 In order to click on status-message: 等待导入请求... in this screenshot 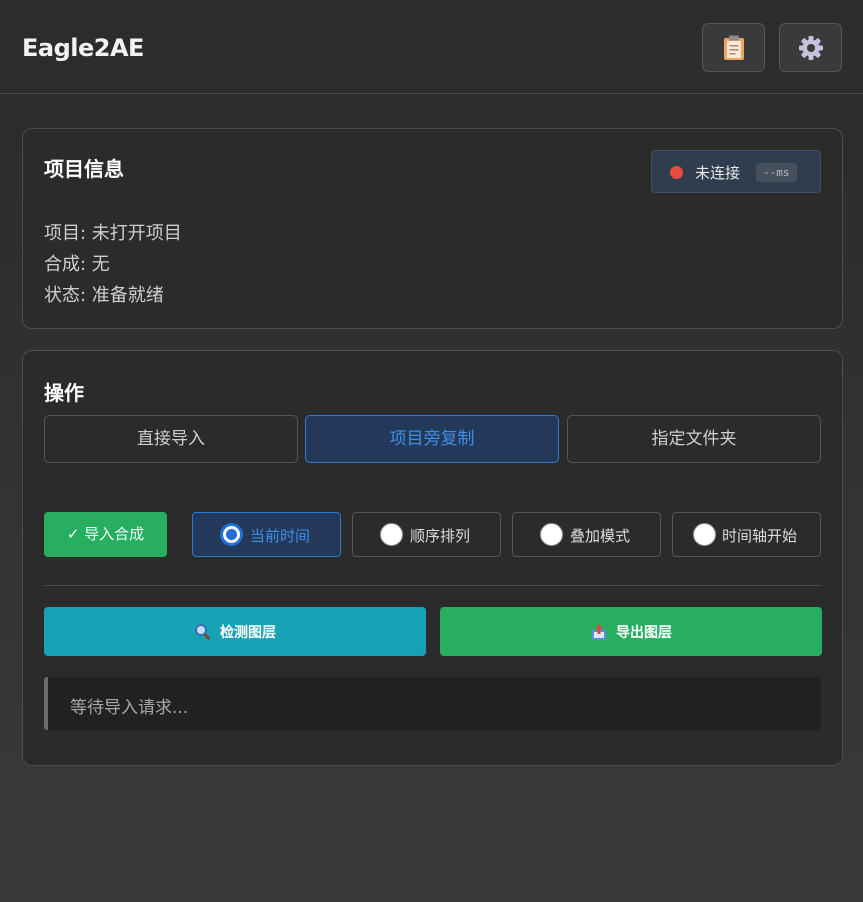, I will do `click(129, 708)`.